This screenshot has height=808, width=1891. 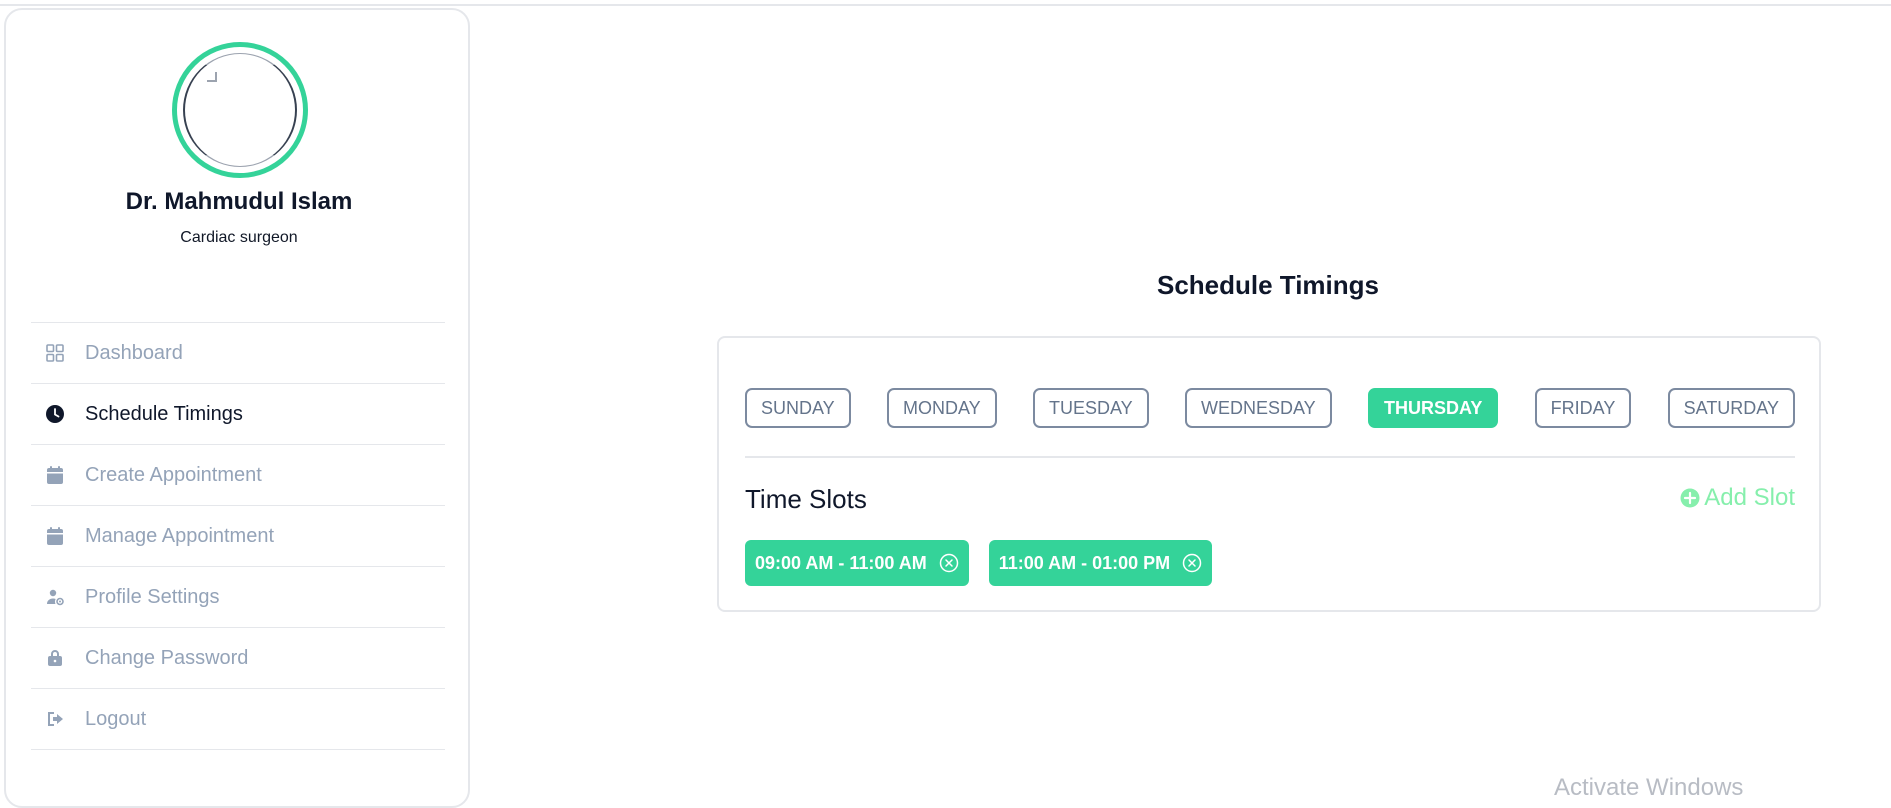 What do you see at coordinates (55, 353) in the screenshot?
I see `grid-icon` at bounding box center [55, 353].